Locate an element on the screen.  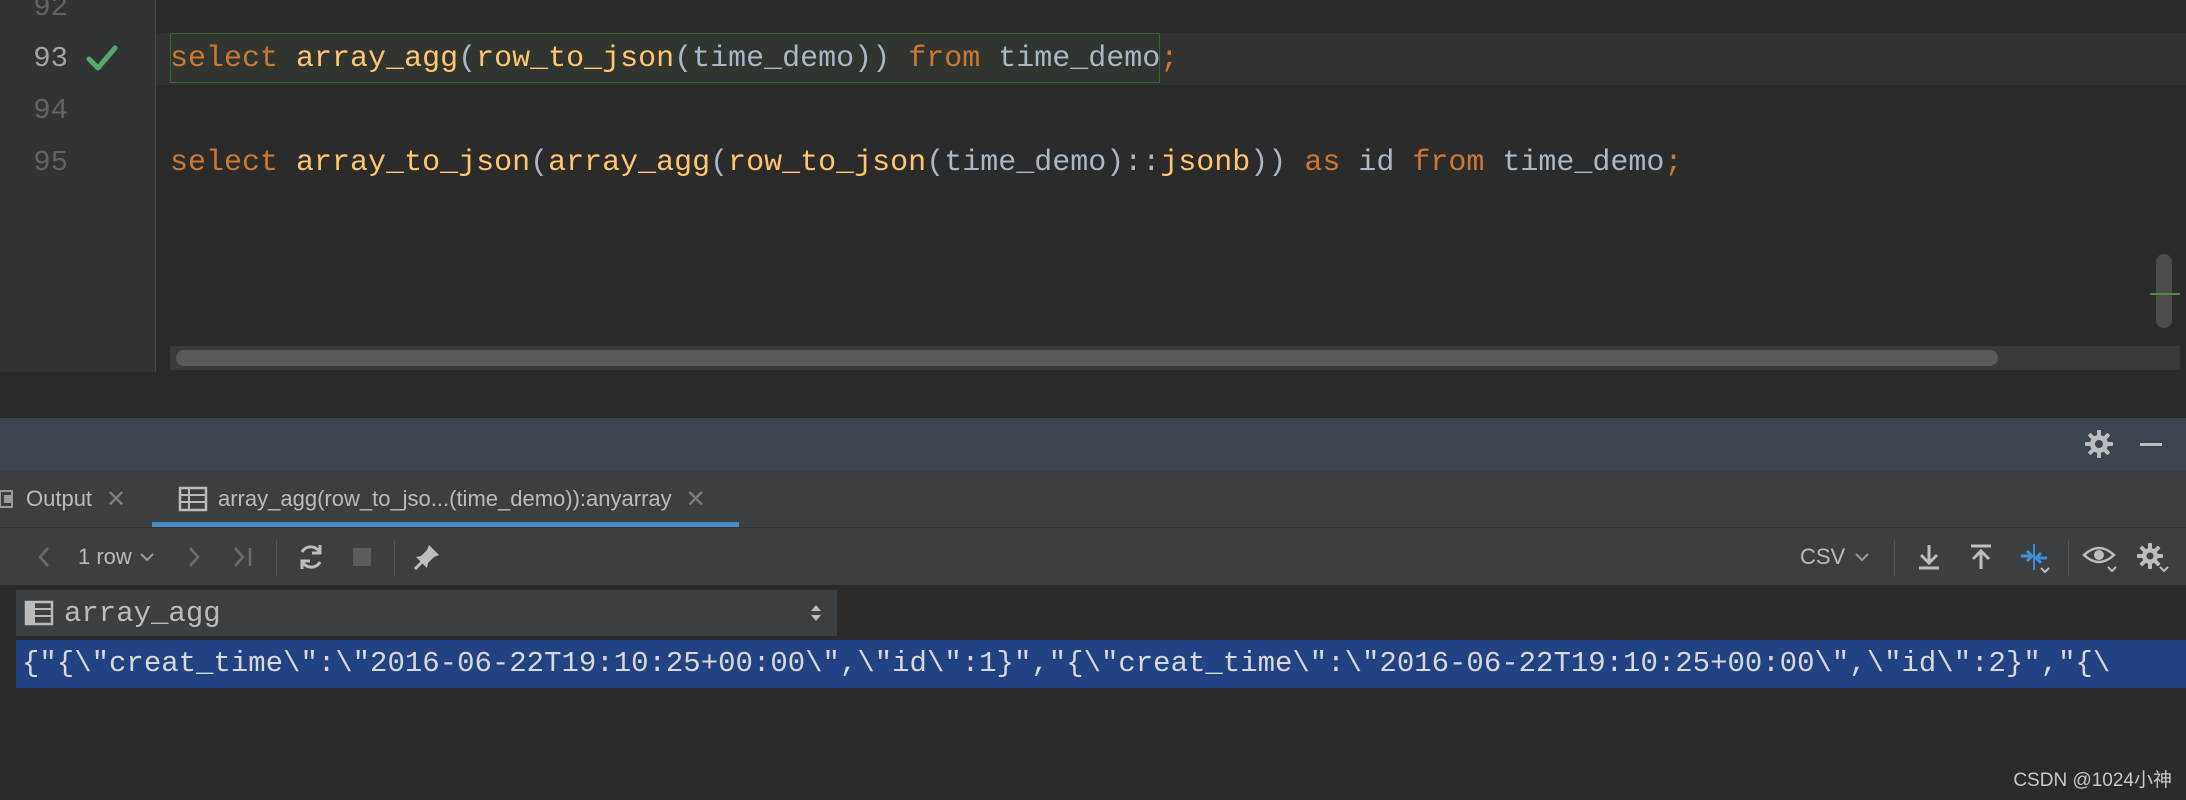
settings-icon is located at coordinates (2152, 557).